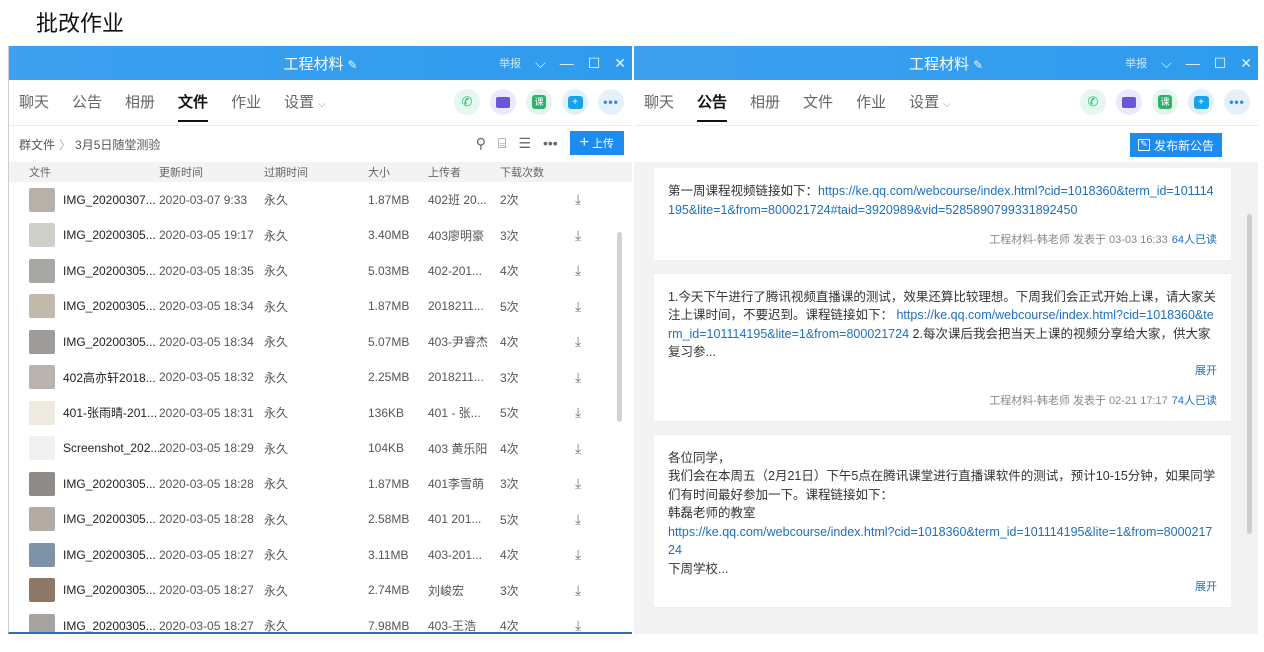 The width and height of the screenshot is (1264, 652). Describe the element at coordinates (1078, 240) in the screenshot. I see `notice-author-time: 工程材料-韩老师 发表于 03-03 16:33` at that location.